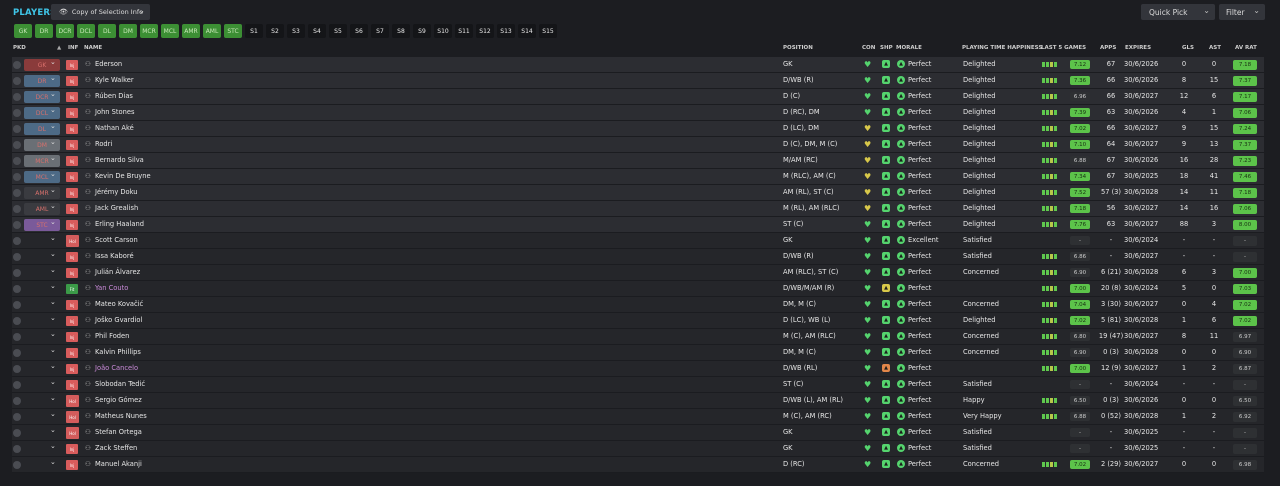 Image resolution: width=1280 pixels, height=486 pixels. Describe the element at coordinates (233, 31) in the screenshot. I see `position-chip: STC` at that location.